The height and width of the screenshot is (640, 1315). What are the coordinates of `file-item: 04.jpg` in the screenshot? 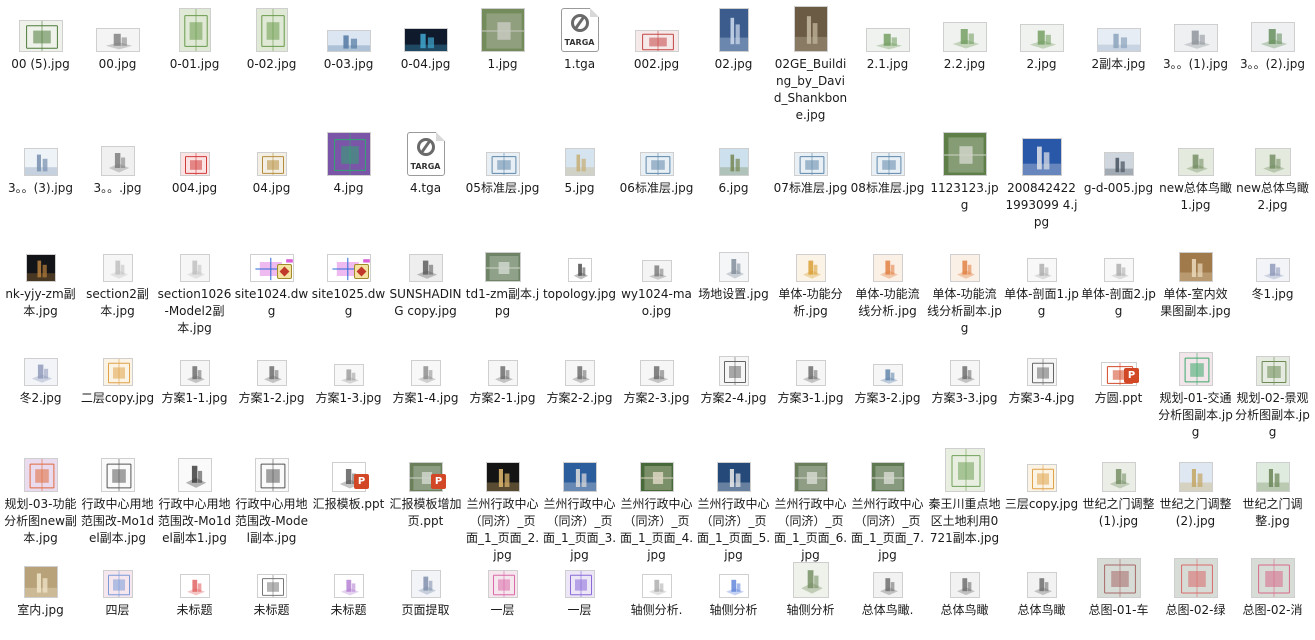 It's located at (271, 162).